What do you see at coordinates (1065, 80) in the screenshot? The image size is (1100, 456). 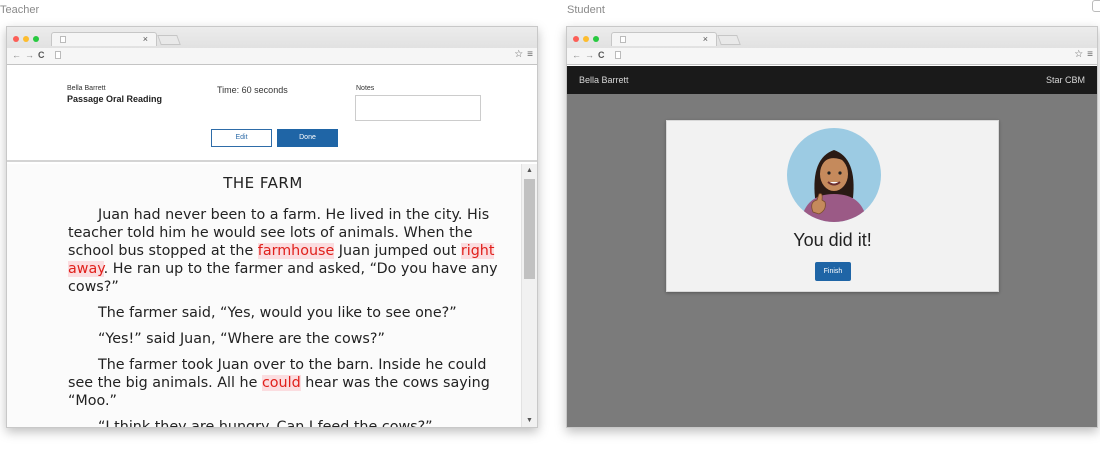 I see `brand-label: Star CBM` at bounding box center [1065, 80].